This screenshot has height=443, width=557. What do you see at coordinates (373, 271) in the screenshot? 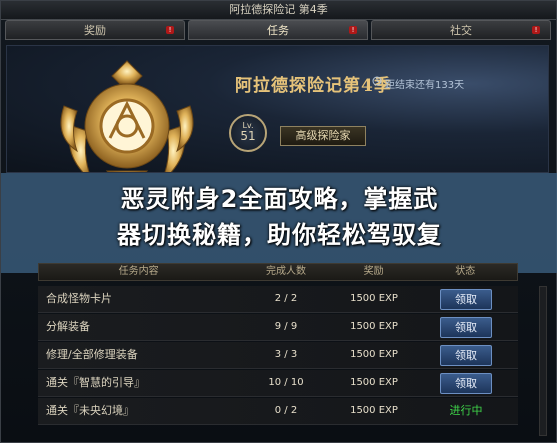
I see `header-reward: 奖励` at bounding box center [373, 271].